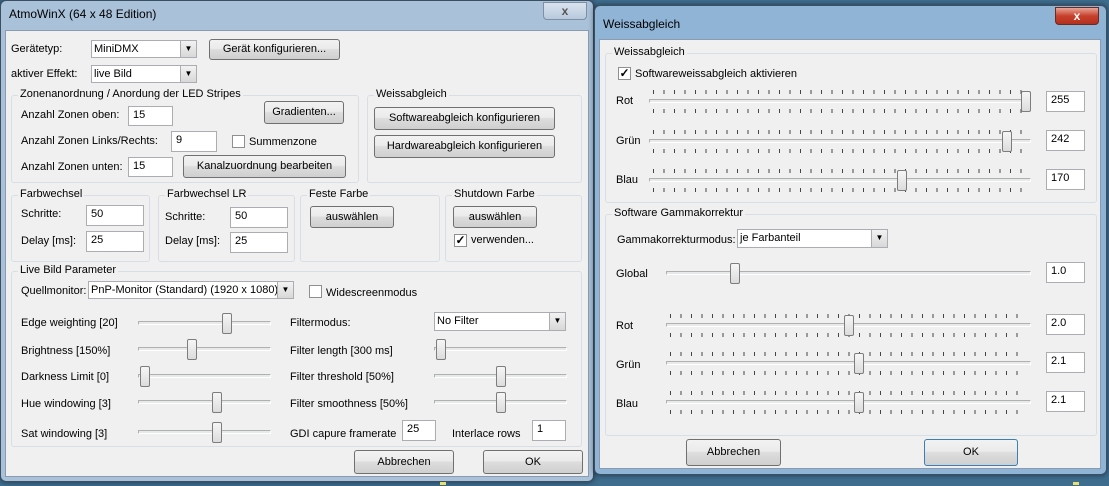 Image resolution: width=1109 pixels, height=486 pixels. I want to click on sat-windowing-slider, so click(204, 432).